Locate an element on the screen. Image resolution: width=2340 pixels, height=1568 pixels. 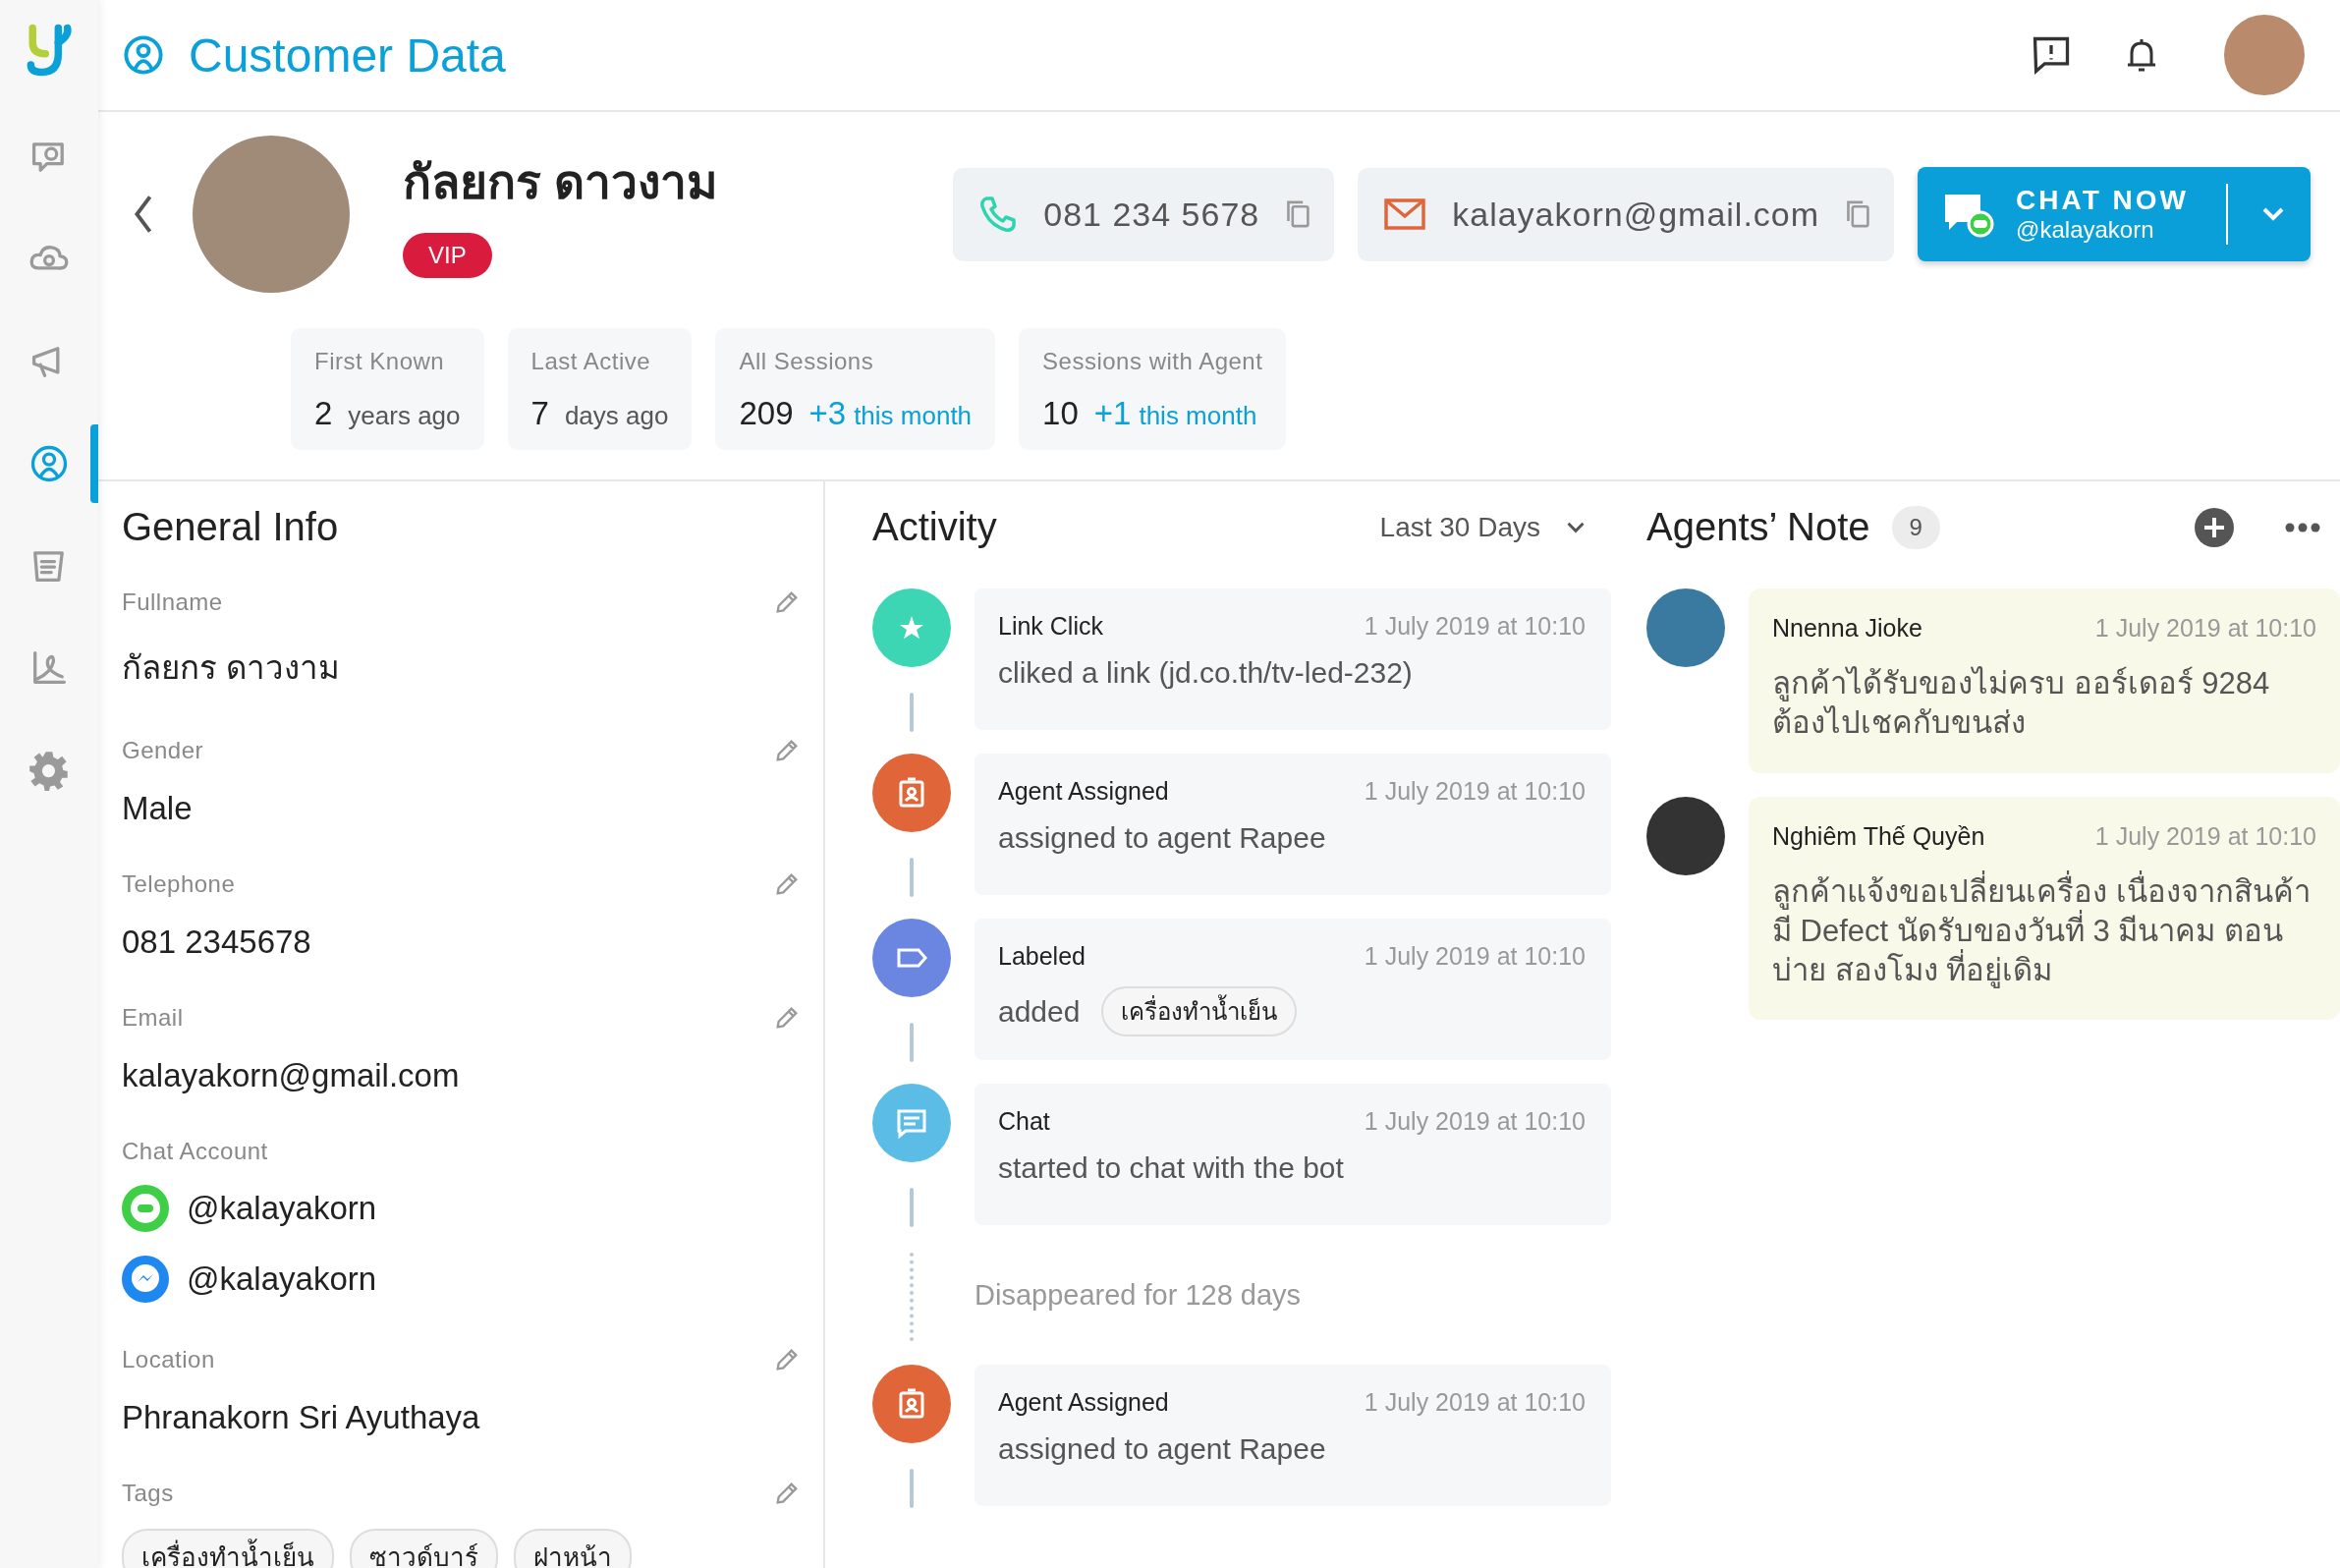
activity-text: cliked a link (jd.co.th/tv-led-232) is located at coordinates (1205, 673).